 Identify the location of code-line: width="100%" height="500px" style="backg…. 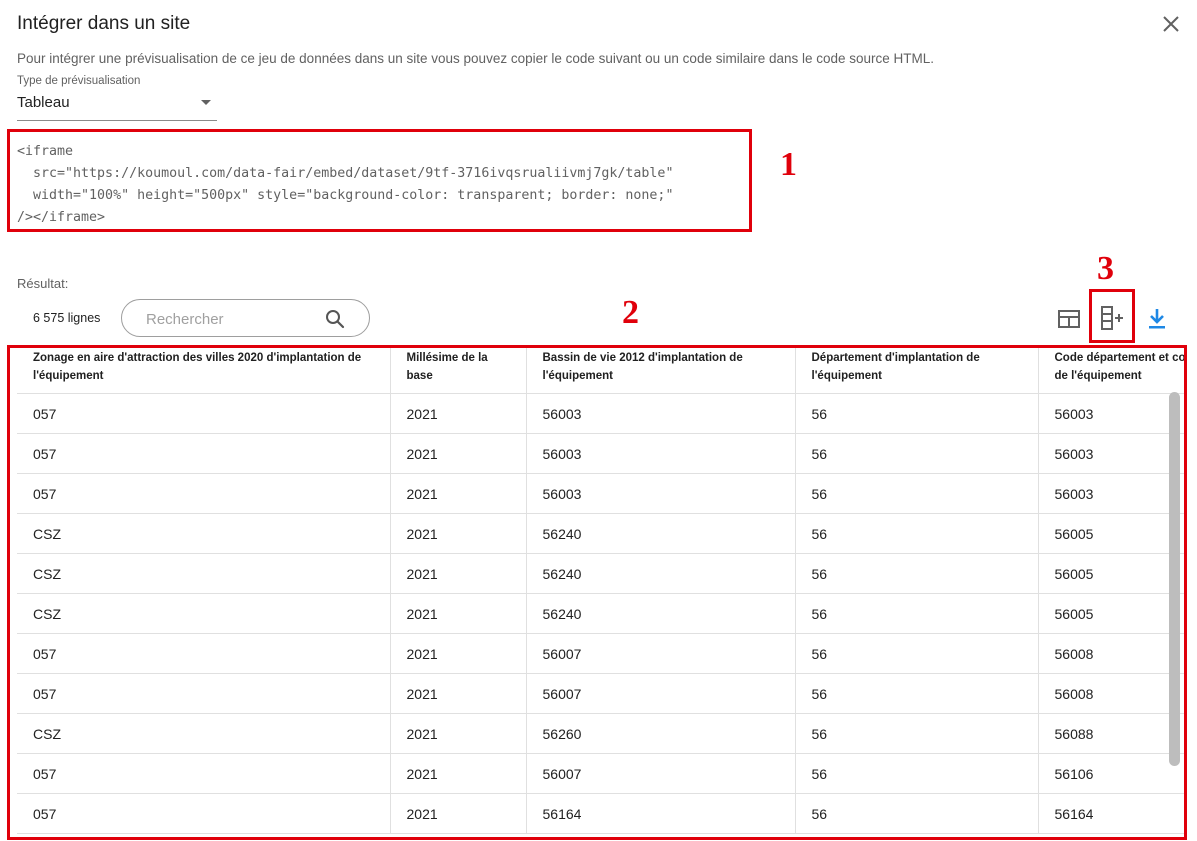
(345, 195).